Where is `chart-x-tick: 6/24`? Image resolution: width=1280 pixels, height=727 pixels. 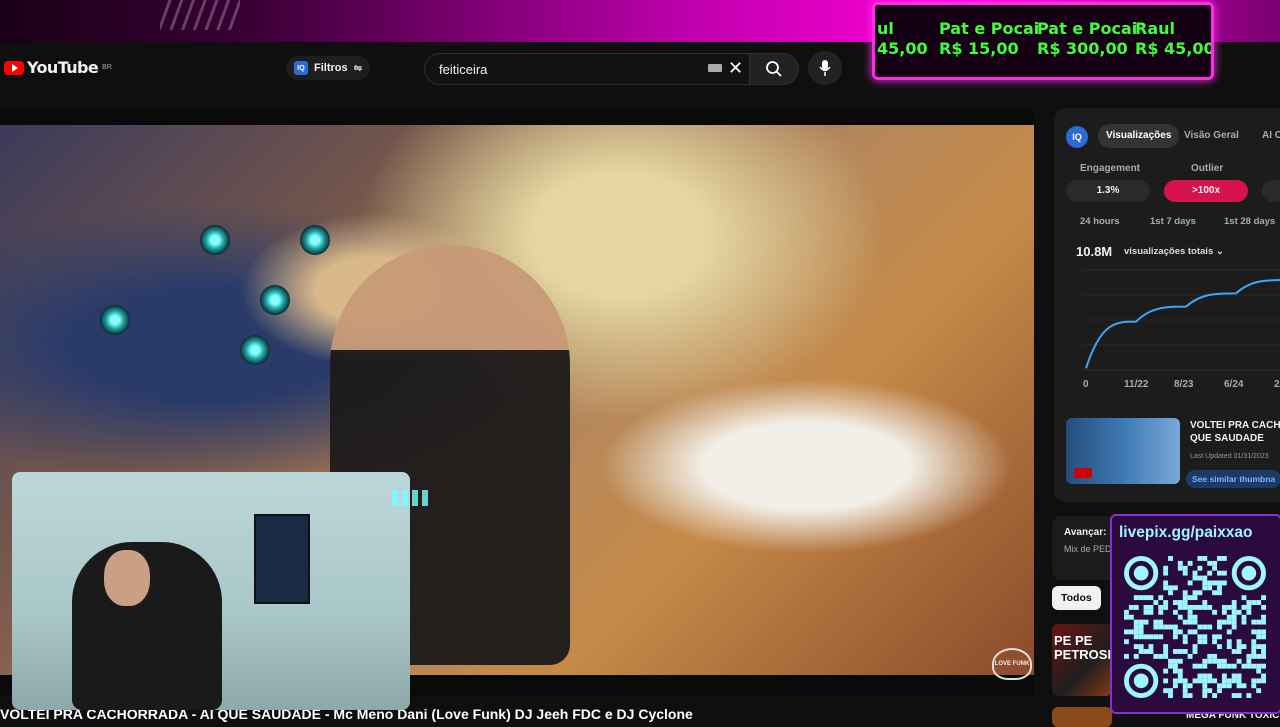 chart-x-tick: 6/24 is located at coordinates (1234, 384).